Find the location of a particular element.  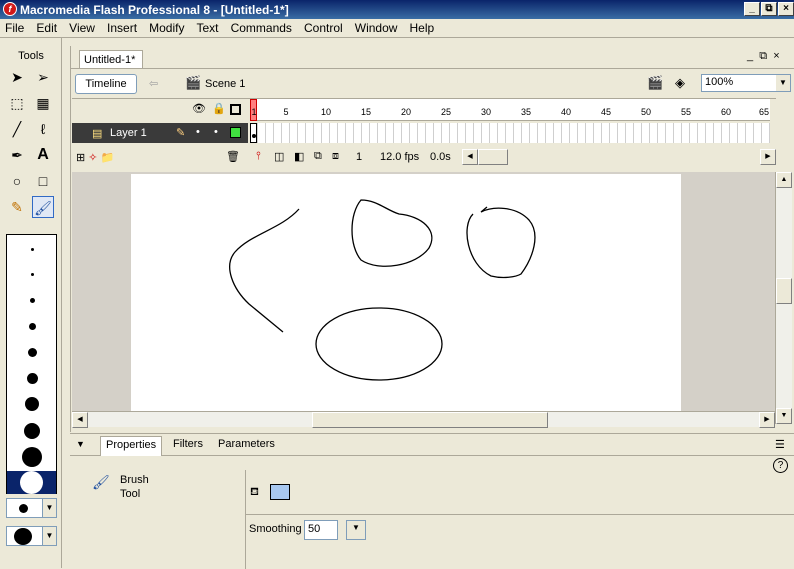

frame-rate: 12.0 fps is located at coordinates (399, 157).